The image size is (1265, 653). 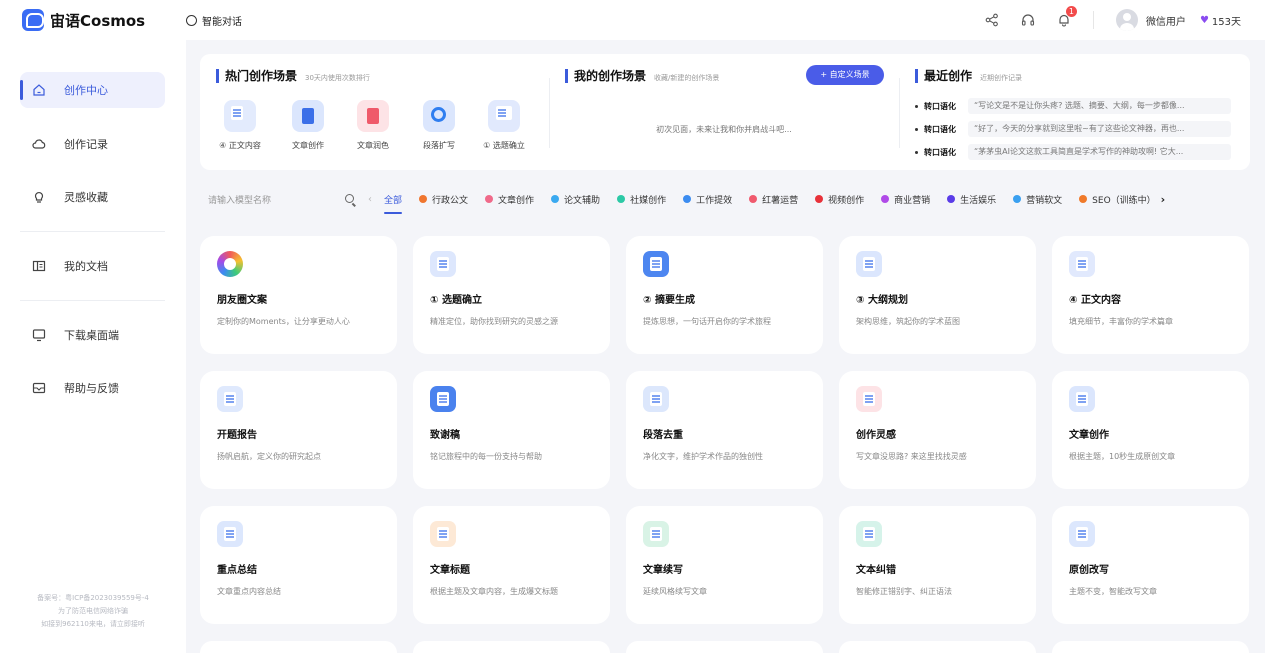 What do you see at coordinates (92, 388) in the screenshot?
I see `sidebar-item-help-feedback: 帮助与反馈` at bounding box center [92, 388].